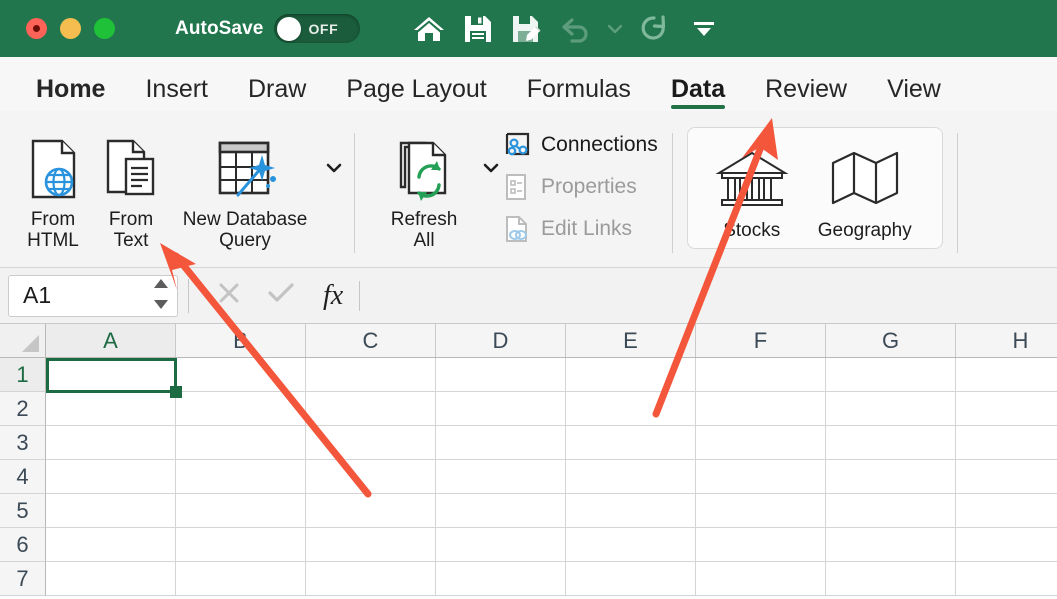  Describe the element at coordinates (111, 511) in the screenshot. I see `grid-cell-a5` at that location.